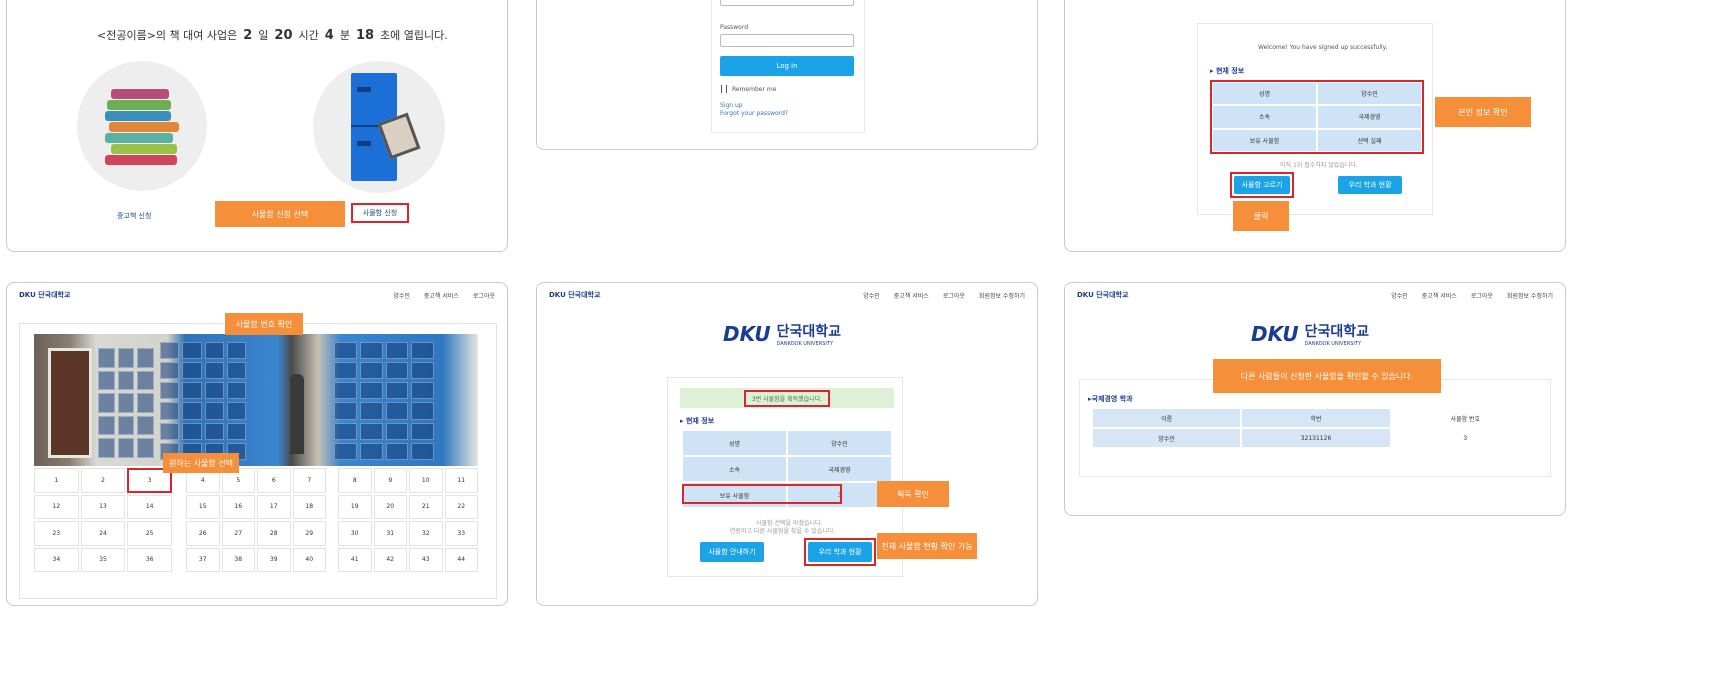 The width and height of the screenshot is (1734, 674). Describe the element at coordinates (309, 480) in the screenshot. I see `locker-button: 7` at that location.